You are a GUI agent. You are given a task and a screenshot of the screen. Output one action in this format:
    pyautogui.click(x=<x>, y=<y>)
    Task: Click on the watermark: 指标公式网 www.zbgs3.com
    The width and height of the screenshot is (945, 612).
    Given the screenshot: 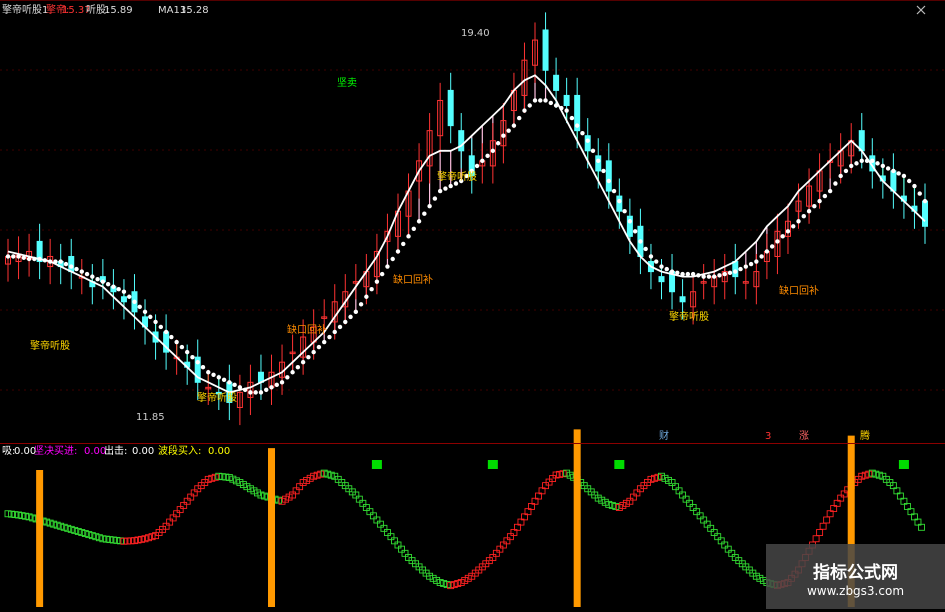 What is the action you would take?
    pyautogui.click(x=855, y=576)
    